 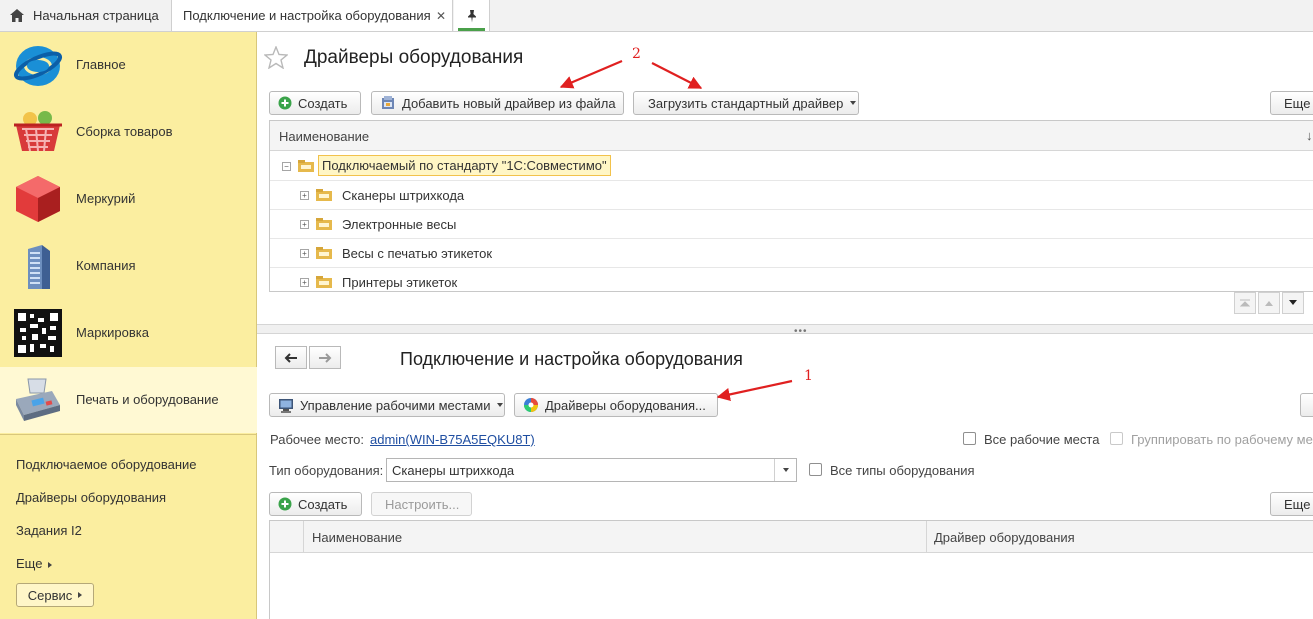 I want to click on all-workplaces-label: Все рабочие места, so click(x=1042, y=439).